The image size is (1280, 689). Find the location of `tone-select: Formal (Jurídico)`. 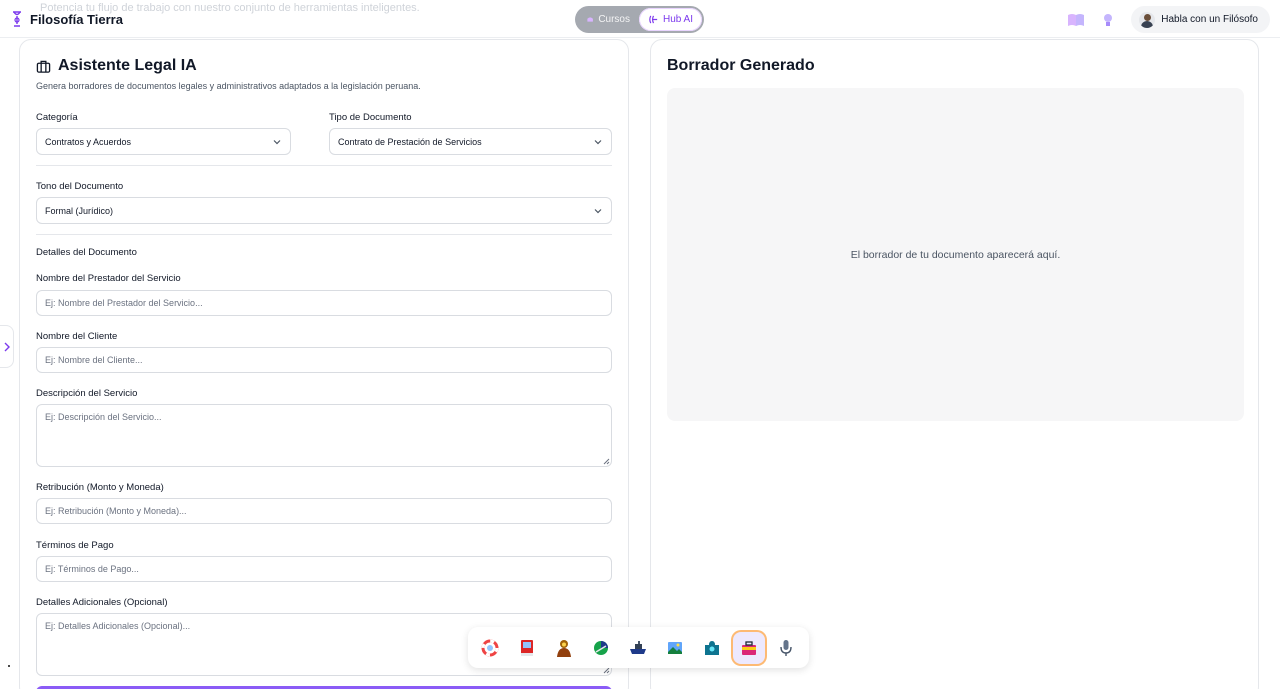

tone-select: Formal (Jurídico) is located at coordinates (324, 210).